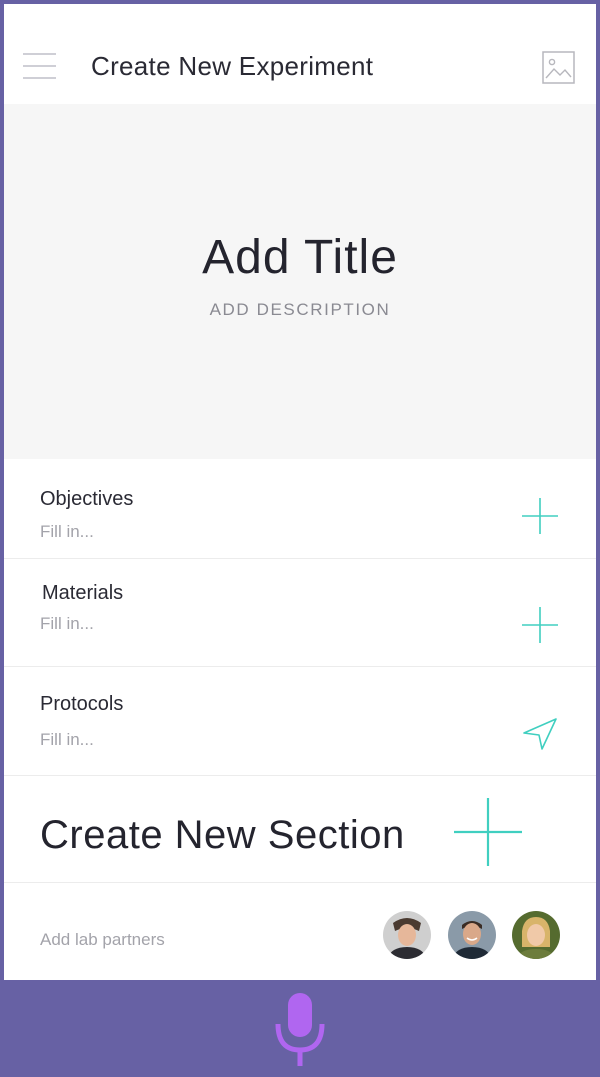  I want to click on add-description: ADD DESCRIPTION, so click(300, 310).